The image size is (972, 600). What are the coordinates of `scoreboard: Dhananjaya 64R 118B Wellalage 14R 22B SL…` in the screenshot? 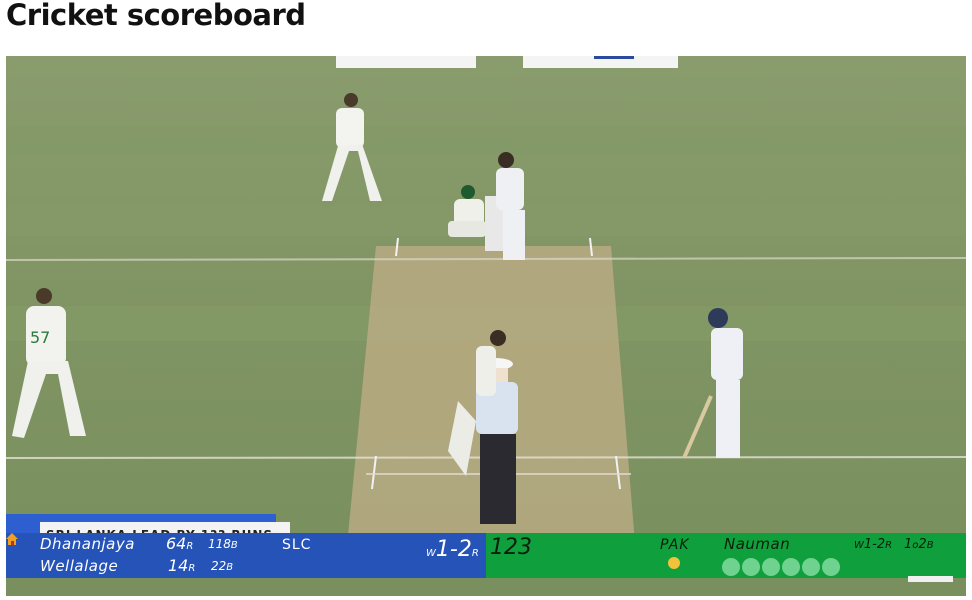 It's located at (486, 555).